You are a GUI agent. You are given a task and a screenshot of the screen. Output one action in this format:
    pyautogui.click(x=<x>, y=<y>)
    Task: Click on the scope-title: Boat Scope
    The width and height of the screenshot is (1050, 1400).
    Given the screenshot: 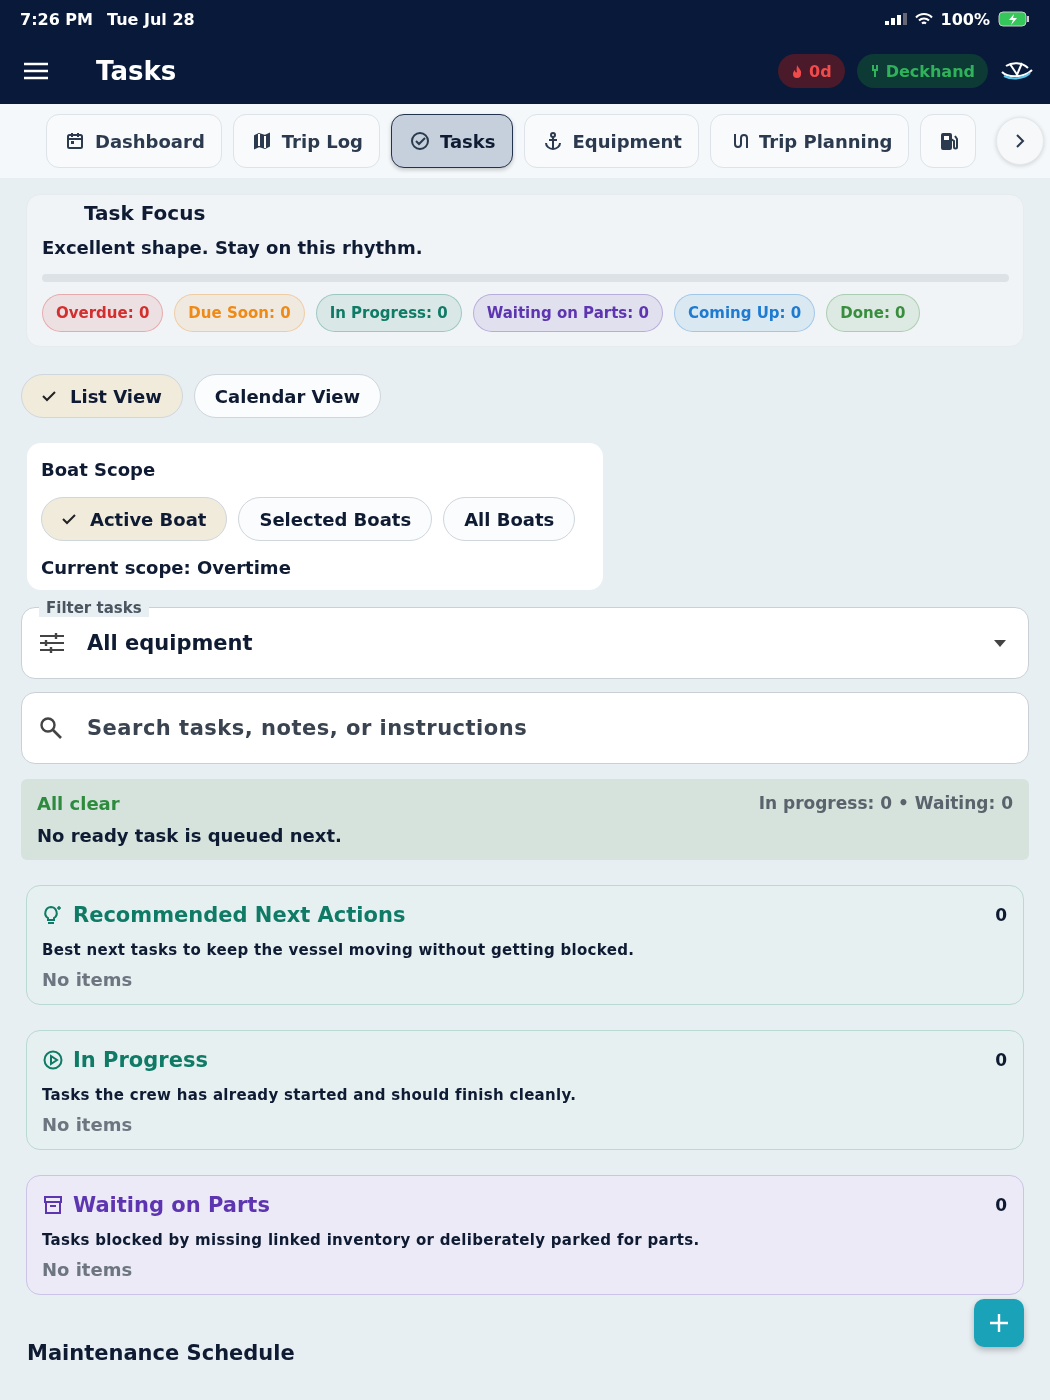 What is the action you would take?
    pyautogui.click(x=99, y=469)
    